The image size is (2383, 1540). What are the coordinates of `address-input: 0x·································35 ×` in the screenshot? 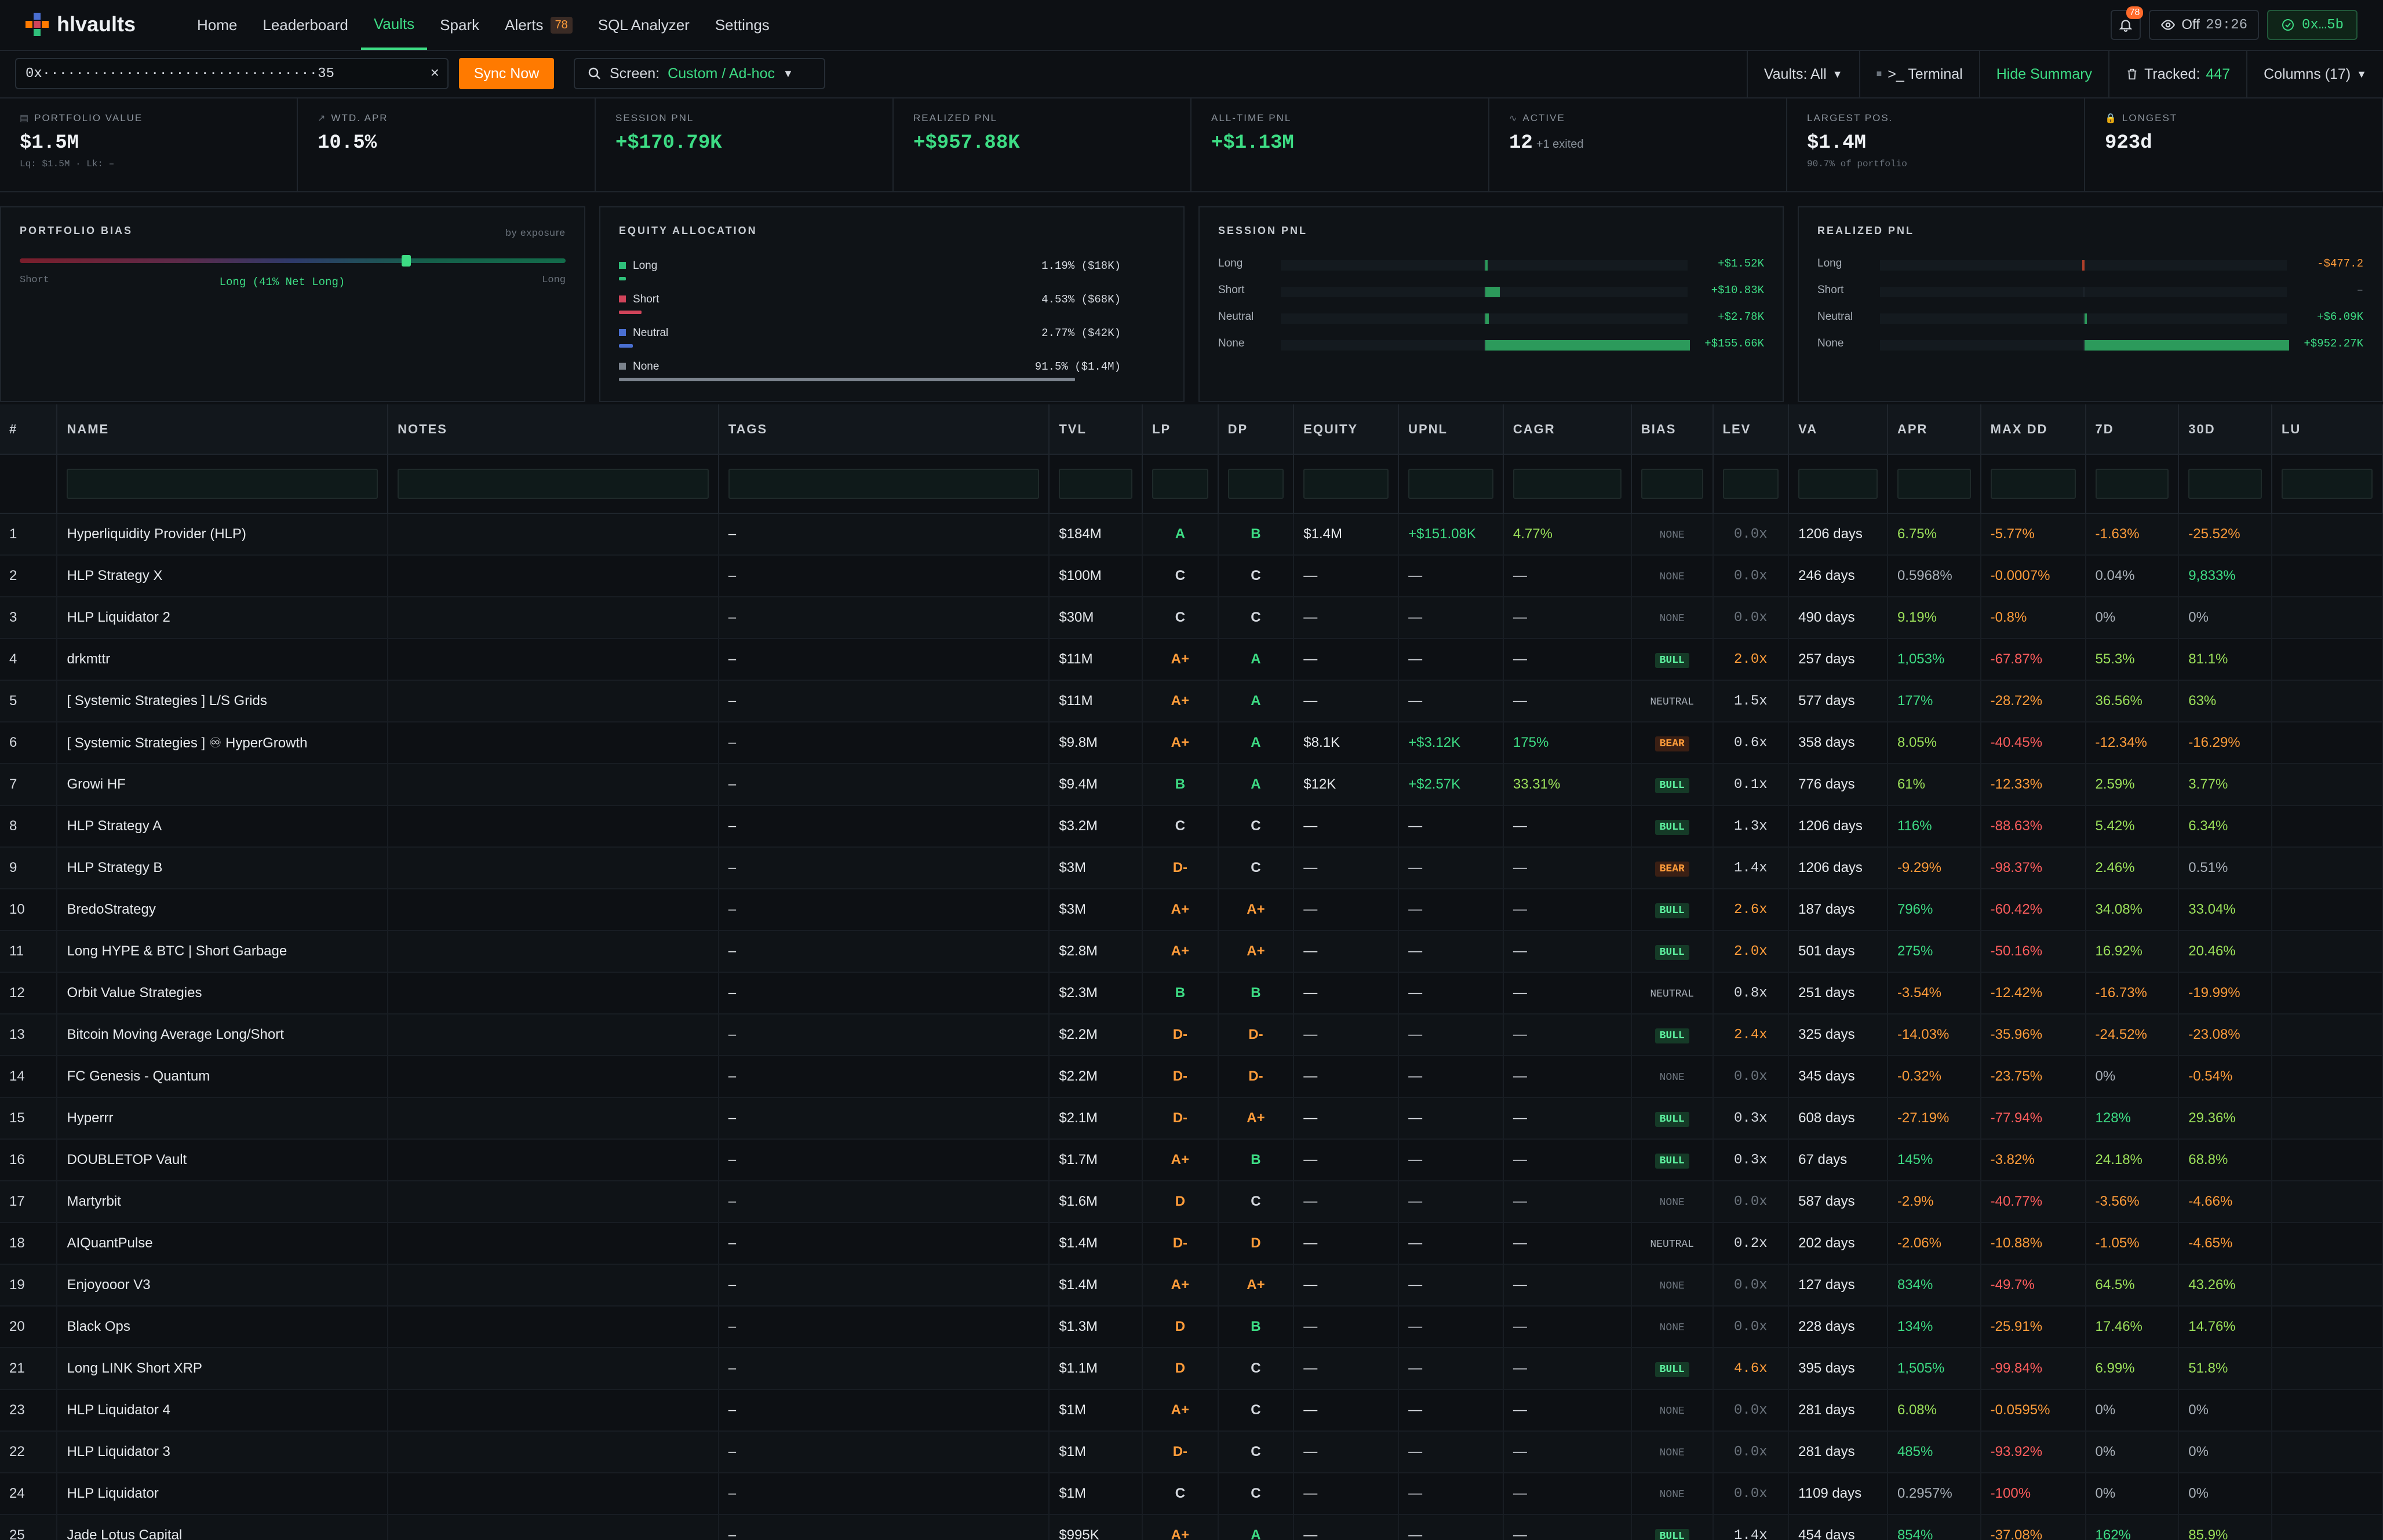 It's located at (232, 73).